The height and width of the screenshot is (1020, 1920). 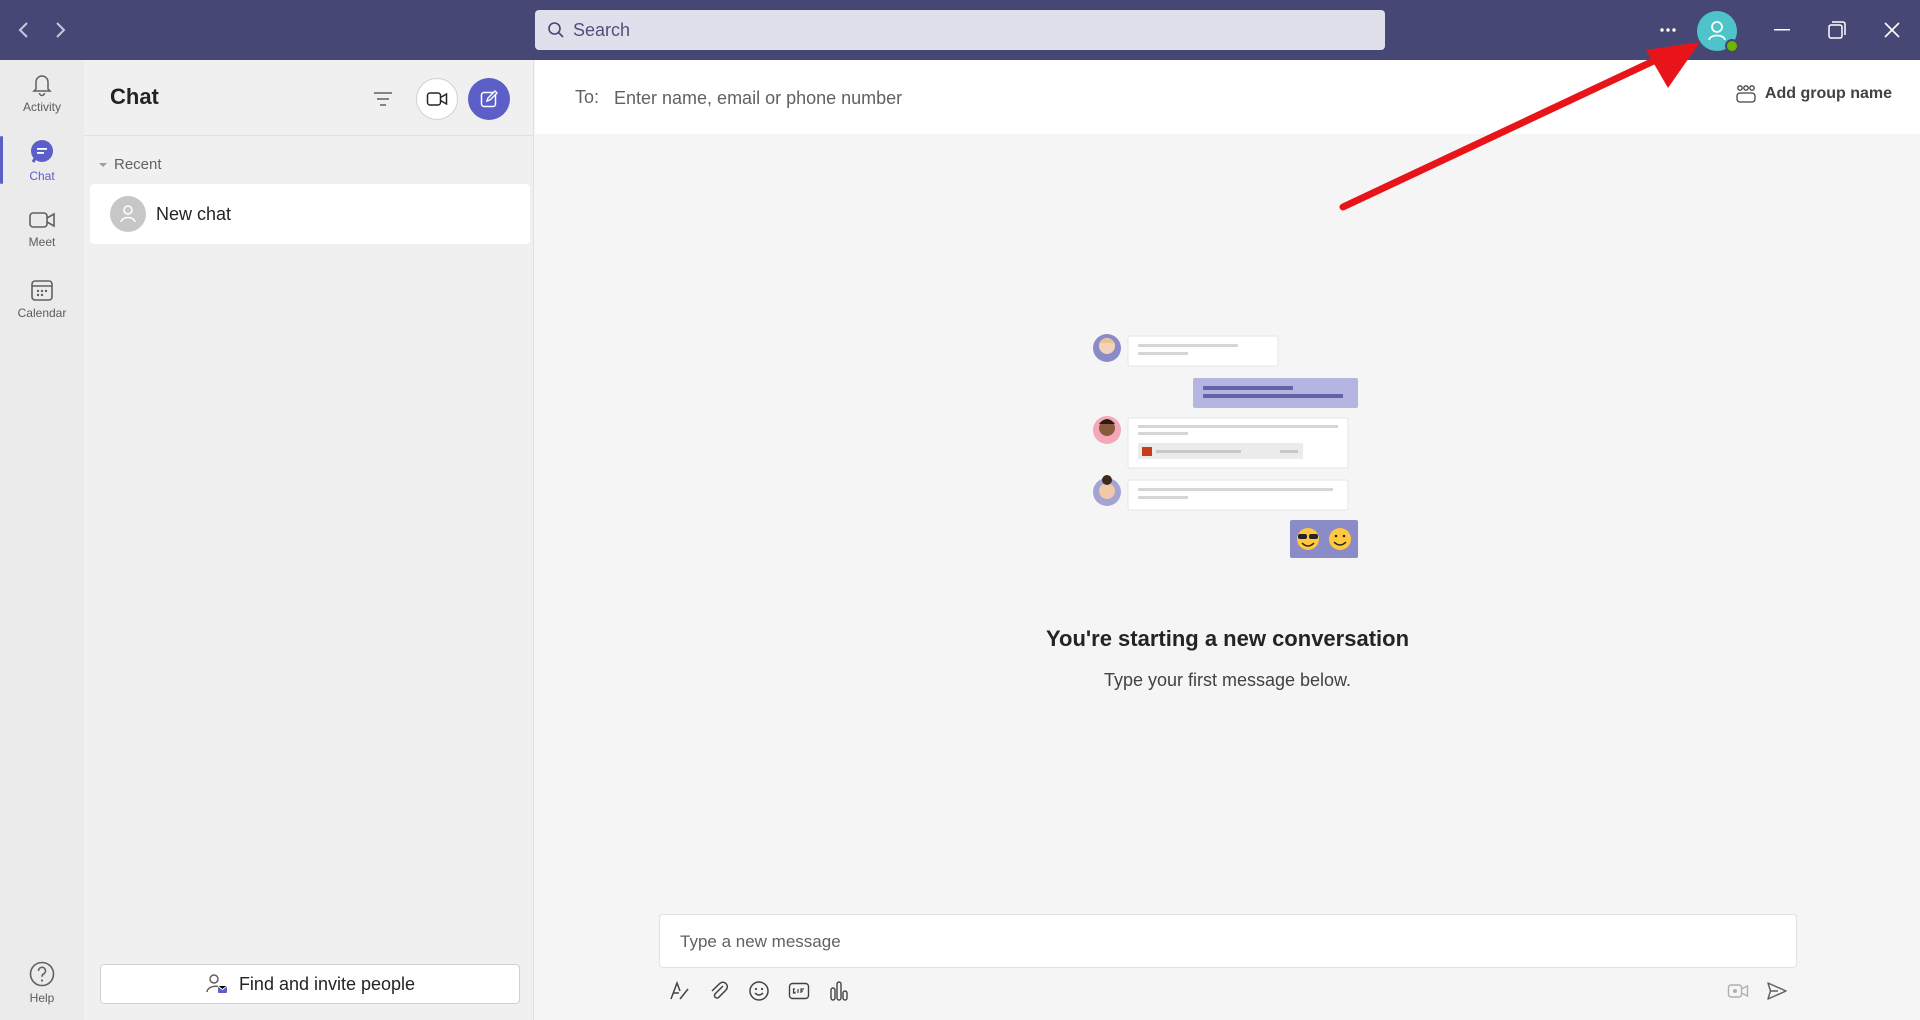 What do you see at coordinates (1828, 93) in the screenshot?
I see `add-group-name-label: Add group name` at bounding box center [1828, 93].